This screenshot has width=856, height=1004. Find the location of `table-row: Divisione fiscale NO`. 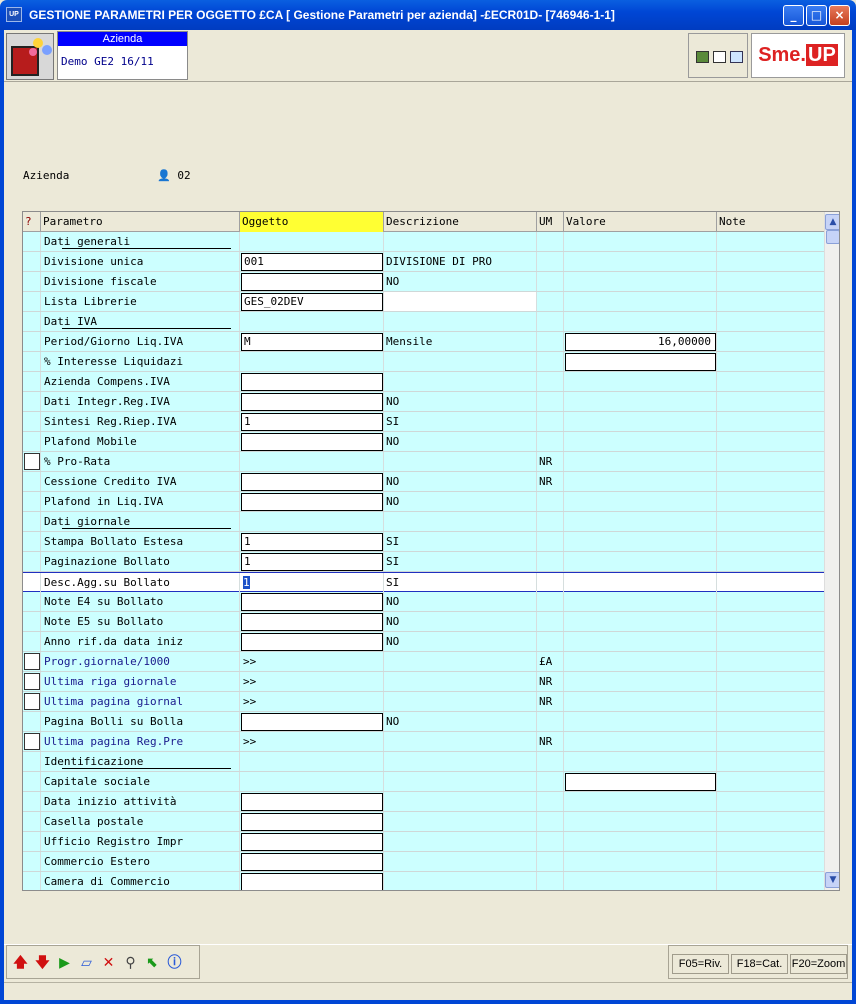

table-row: Divisione fiscale NO is located at coordinates (423, 282).